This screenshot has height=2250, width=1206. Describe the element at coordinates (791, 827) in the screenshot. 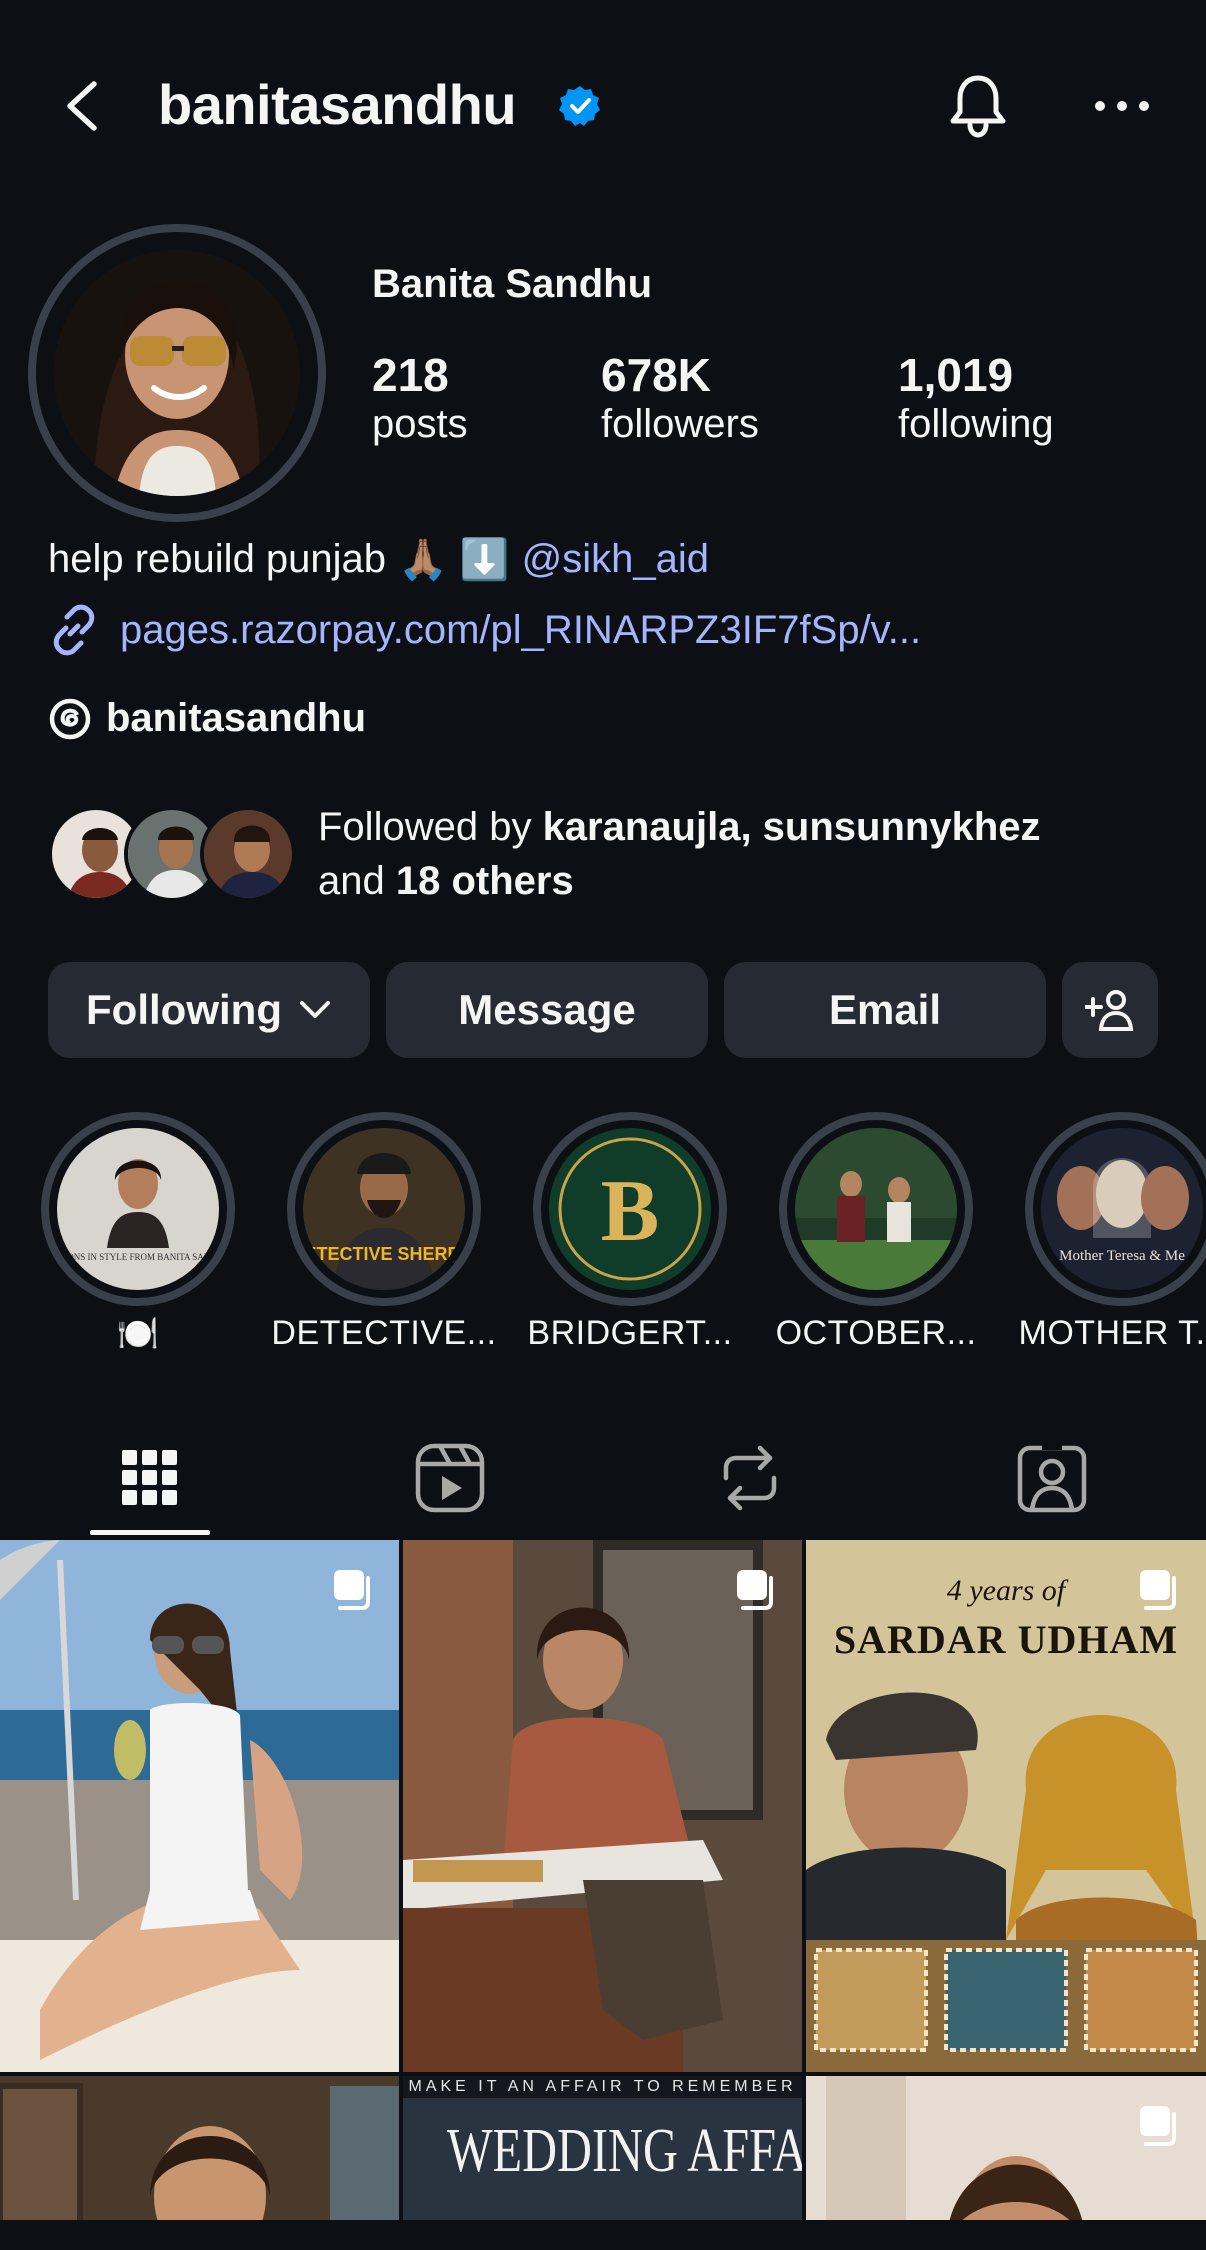

I see `followed-by-names: karanaujla, sunsunnykhez` at that location.